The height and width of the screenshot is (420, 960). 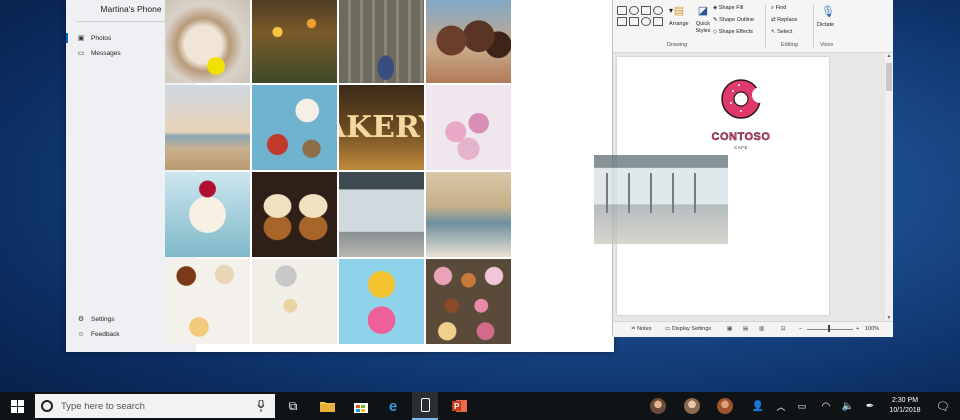 What do you see at coordinates (889, 77) in the screenshot?
I see `scroll-thumb` at bounding box center [889, 77].